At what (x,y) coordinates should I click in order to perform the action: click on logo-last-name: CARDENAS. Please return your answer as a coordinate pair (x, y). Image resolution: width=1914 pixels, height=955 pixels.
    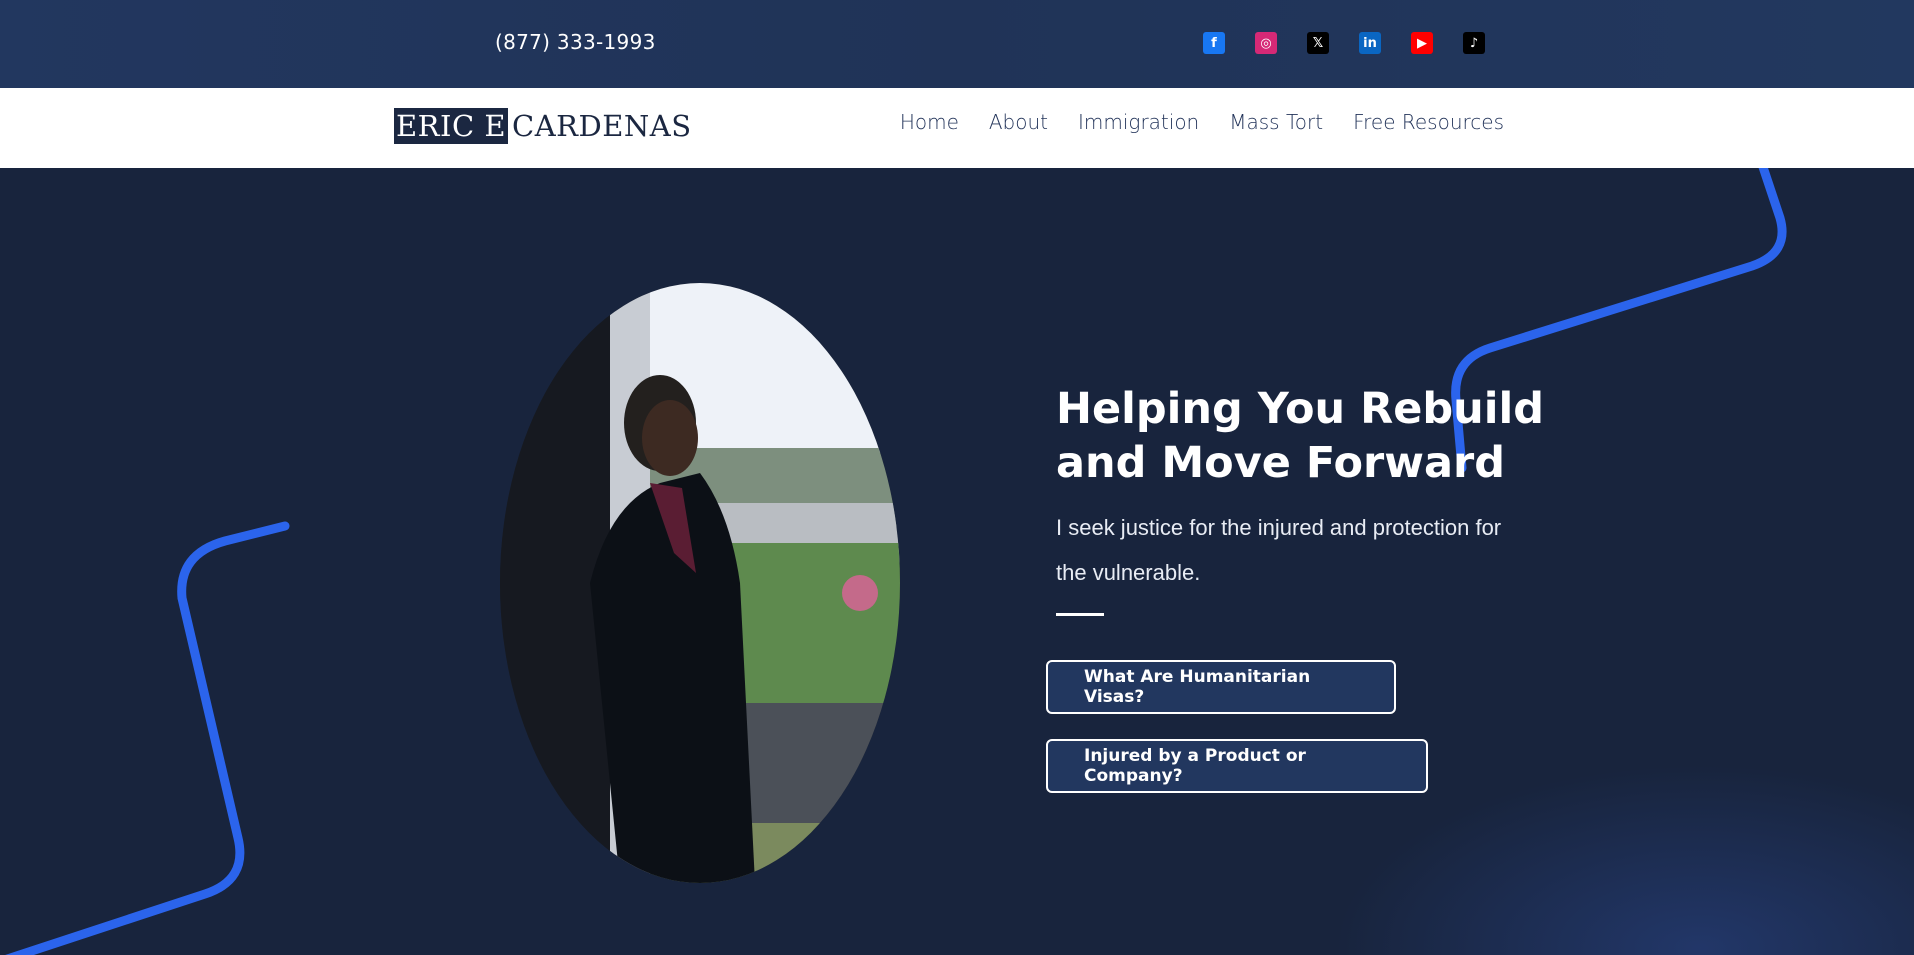
    Looking at the image, I should click on (602, 126).